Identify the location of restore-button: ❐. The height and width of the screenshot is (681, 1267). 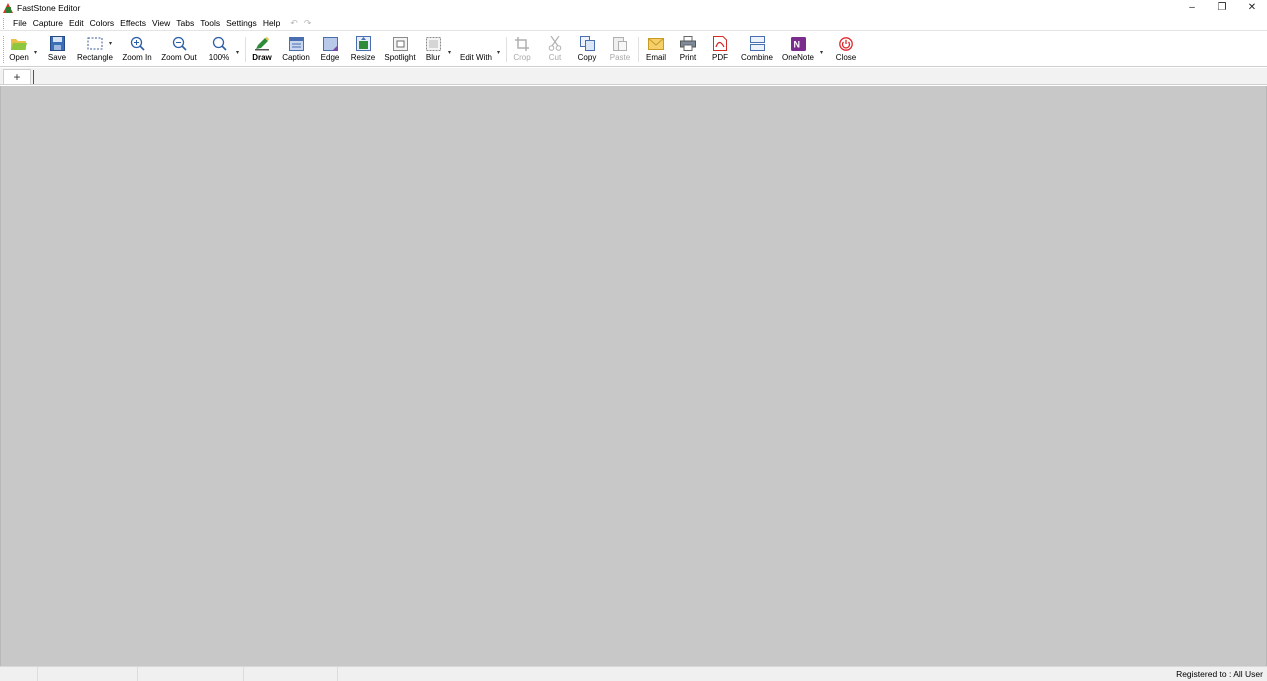
(1222, 7).